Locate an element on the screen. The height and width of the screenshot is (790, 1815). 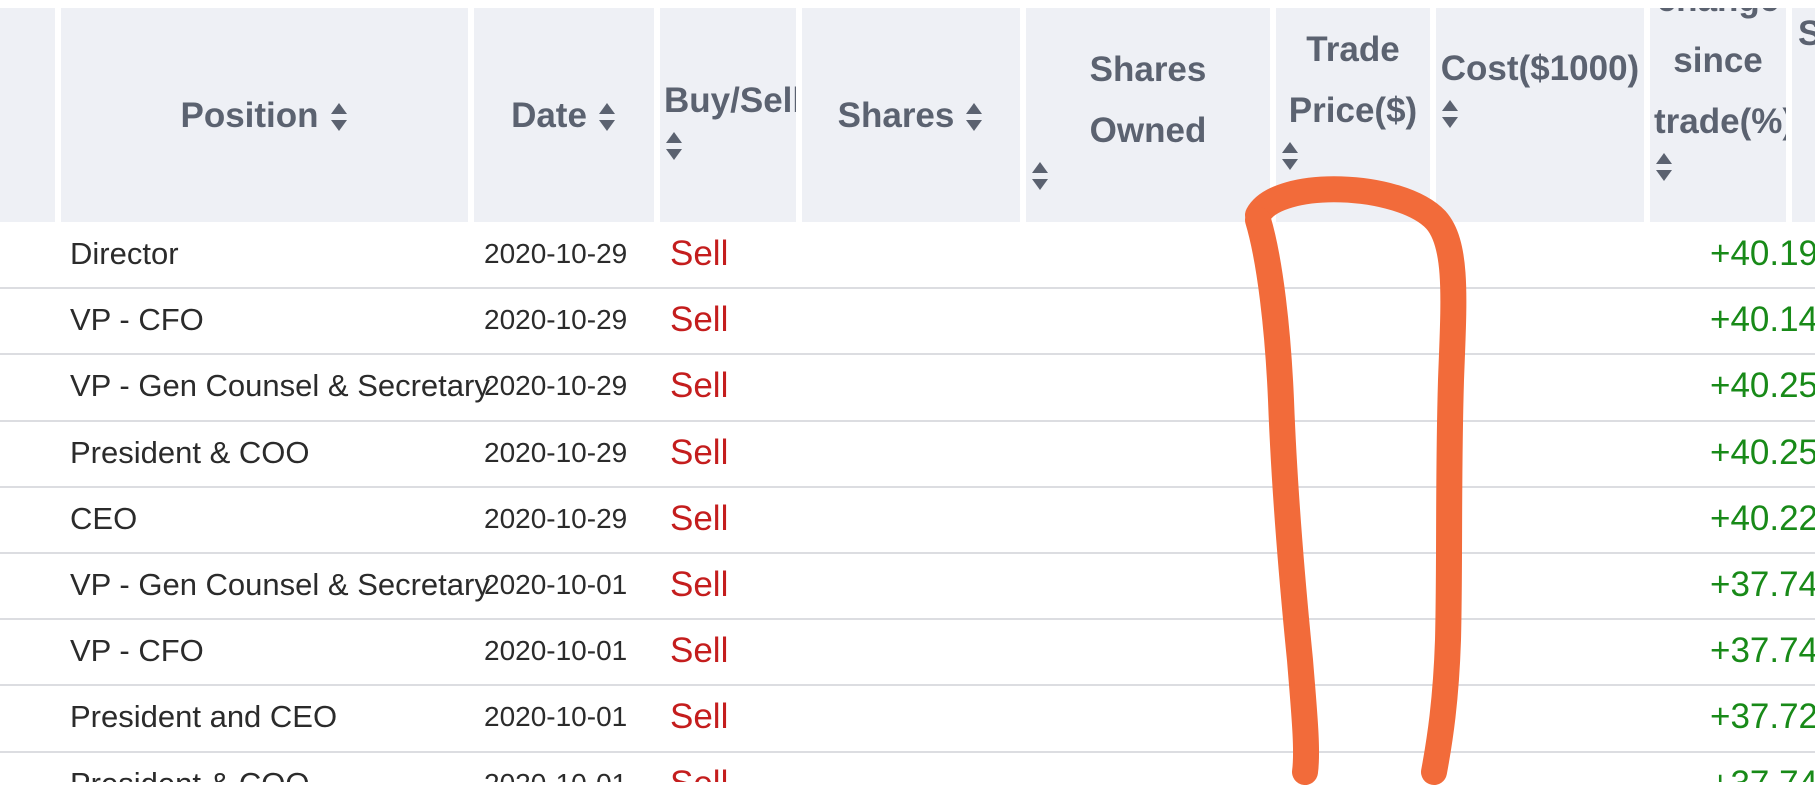
column-header-3: Shares is located at coordinates (911, 115).